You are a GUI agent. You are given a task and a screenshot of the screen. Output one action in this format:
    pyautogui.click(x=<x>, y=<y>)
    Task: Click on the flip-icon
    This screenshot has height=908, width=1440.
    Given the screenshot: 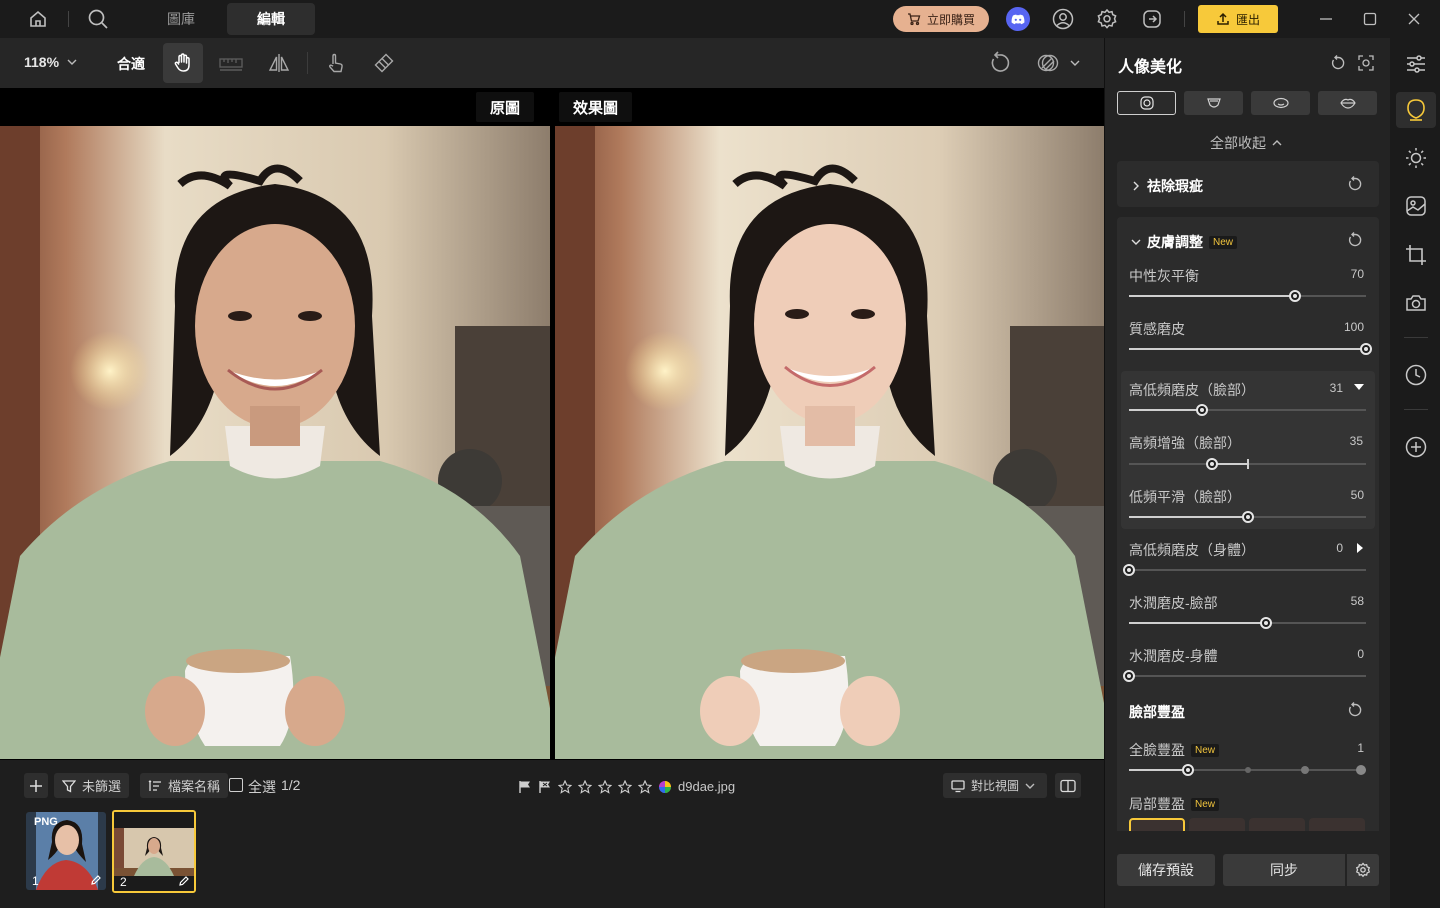 What is the action you would take?
    pyautogui.click(x=279, y=63)
    